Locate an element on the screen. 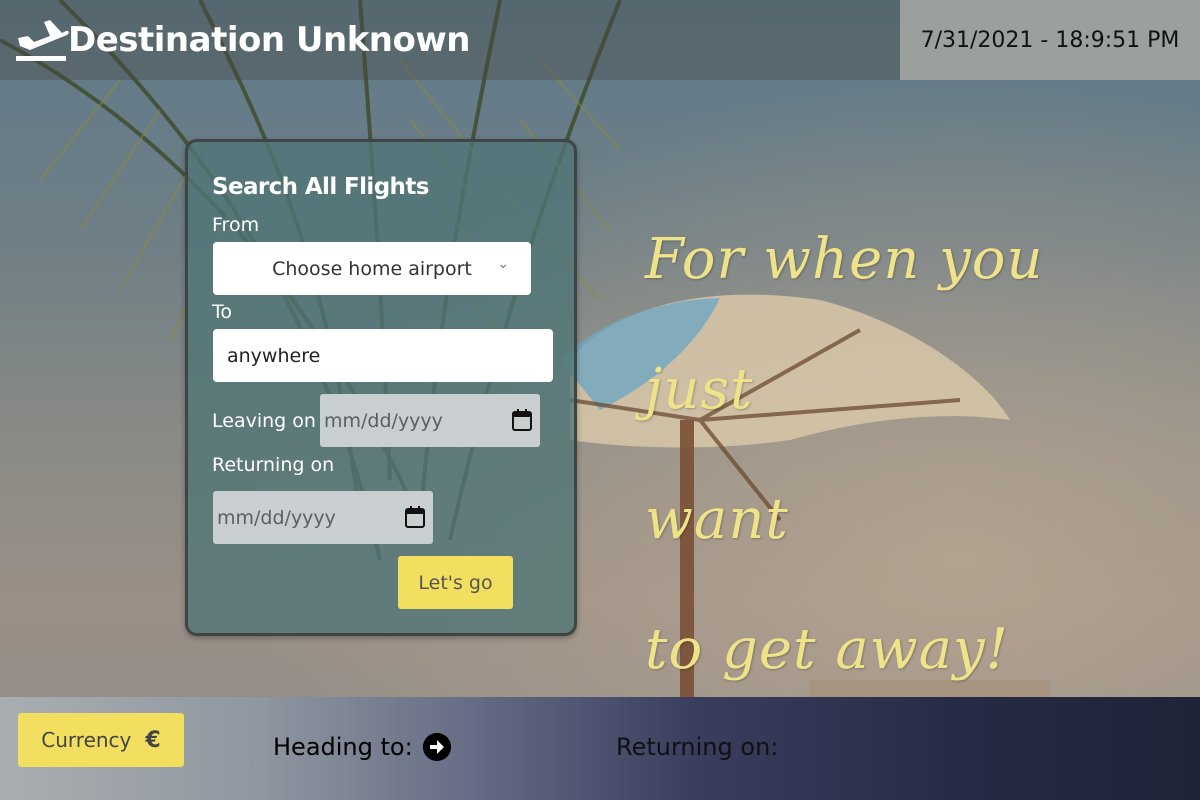 This screenshot has width=1200, height=800. chevron-down-icon: ⌄ is located at coordinates (503, 264).